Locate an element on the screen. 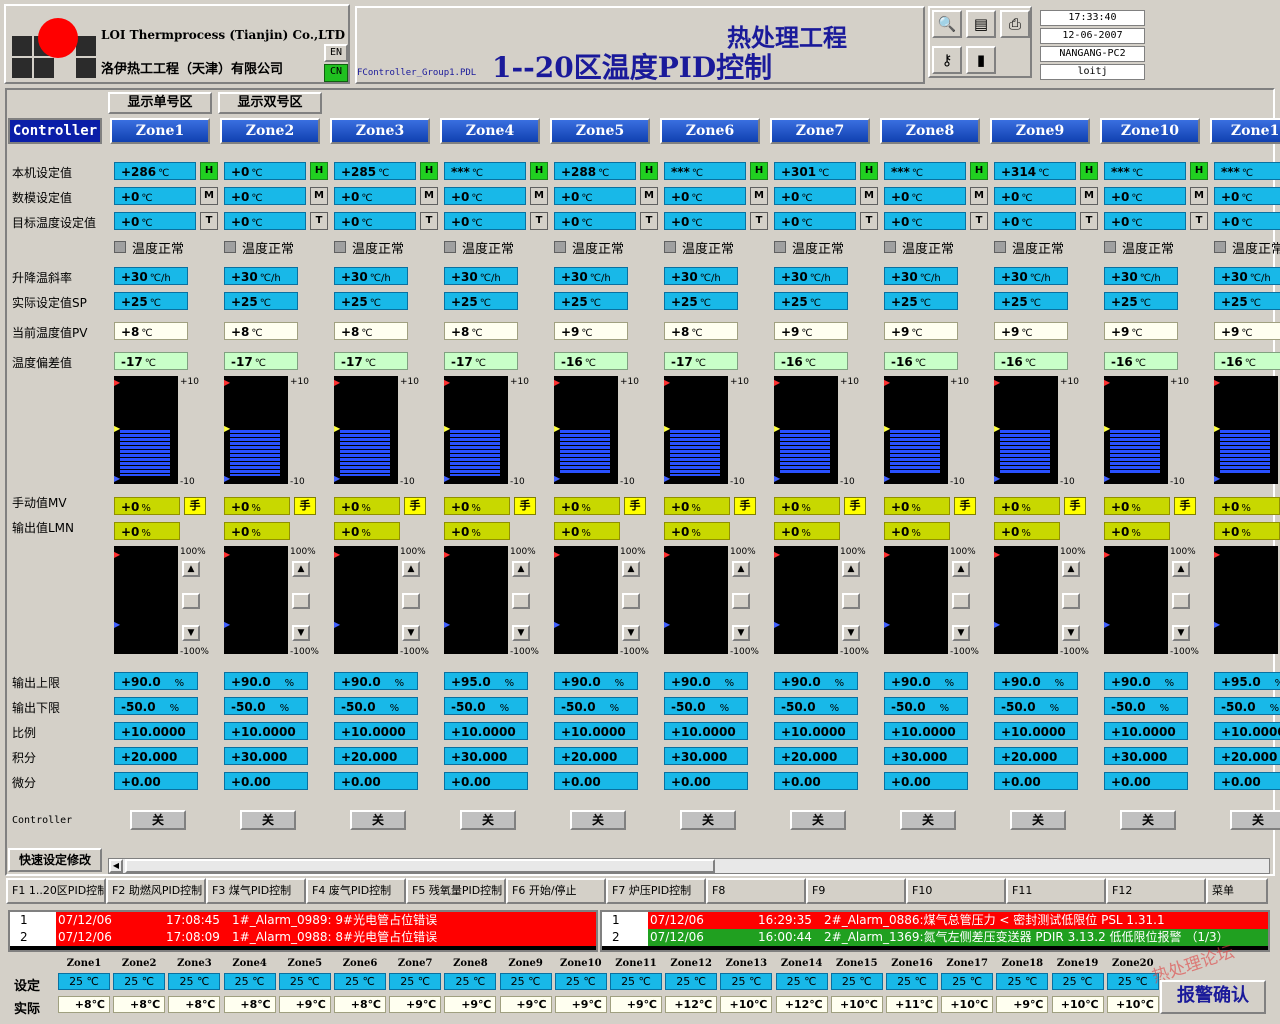  alarm-ack-button: 报警确认 is located at coordinates (1213, 997).